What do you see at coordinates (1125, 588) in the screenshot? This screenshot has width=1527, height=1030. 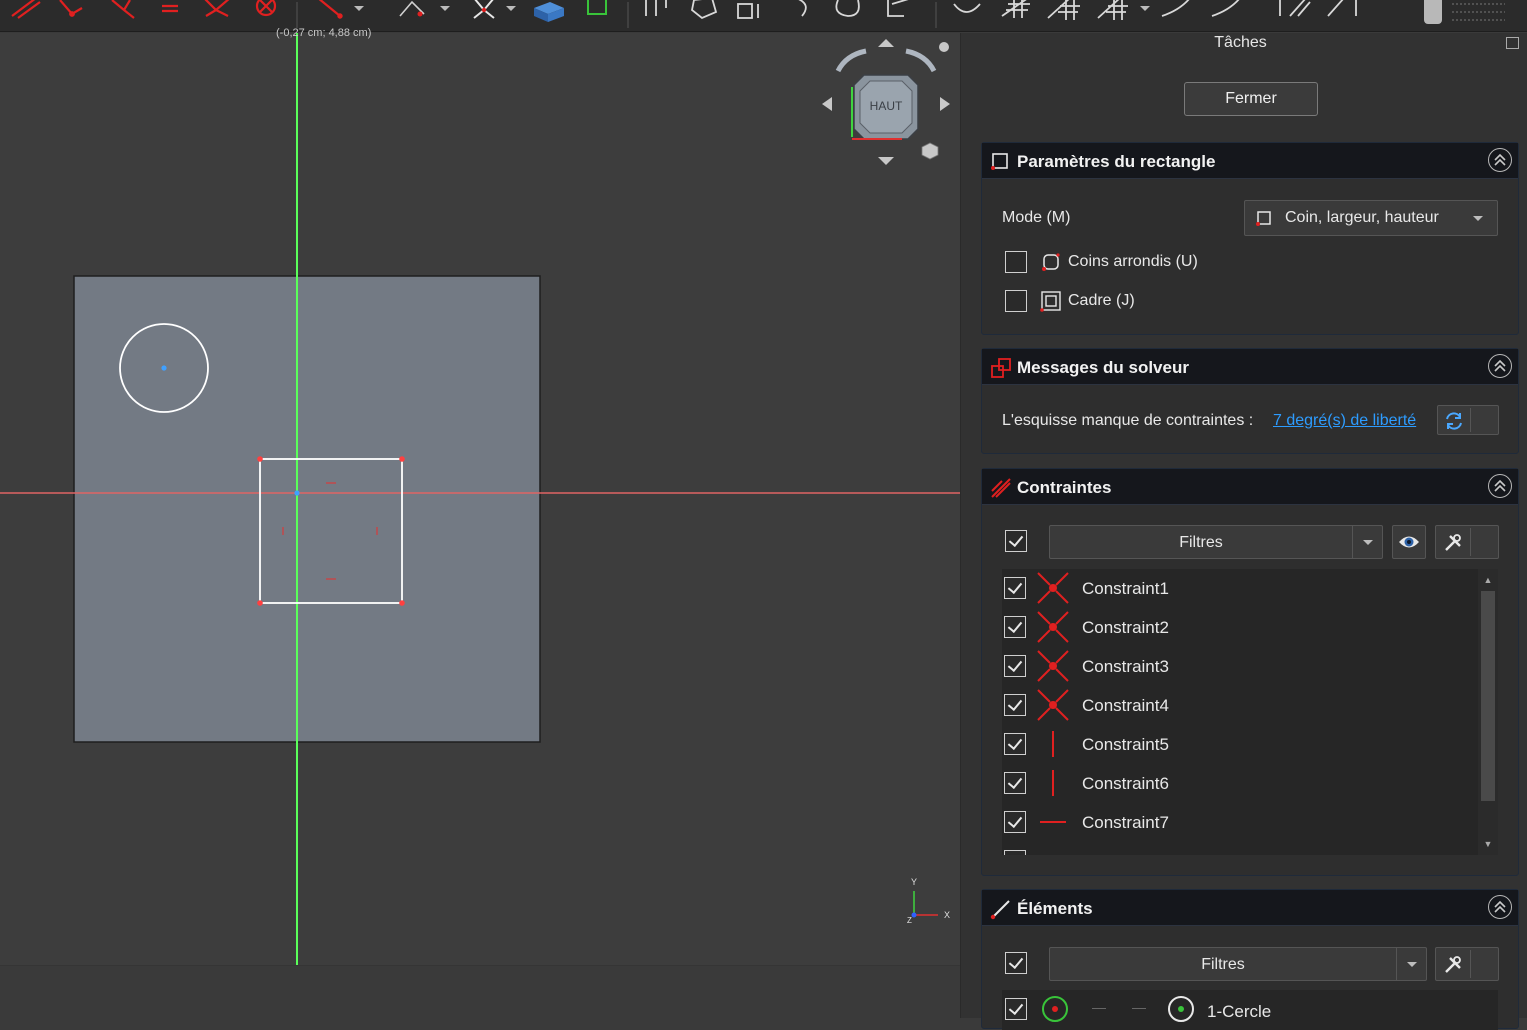 I see `constraint-name: Constraint1` at bounding box center [1125, 588].